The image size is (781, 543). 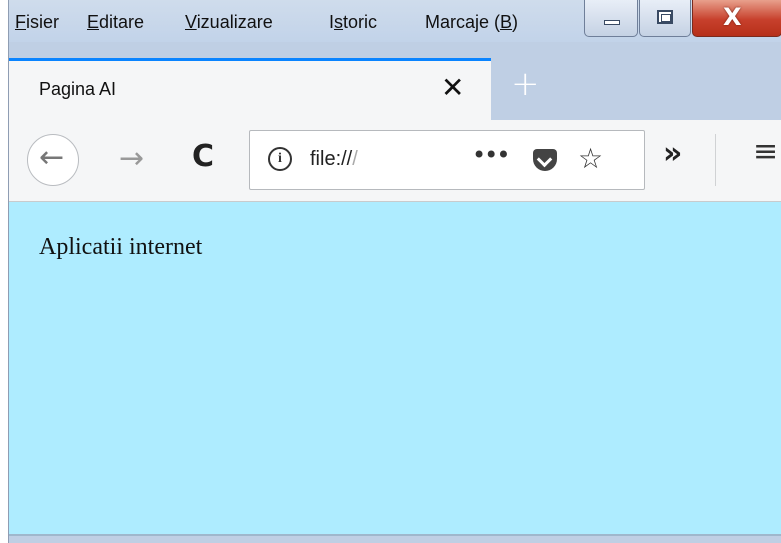 What do you see at coordinates (611, 18) in the screenshot?
I see `minimize-button` at bounding box center [611, 18].